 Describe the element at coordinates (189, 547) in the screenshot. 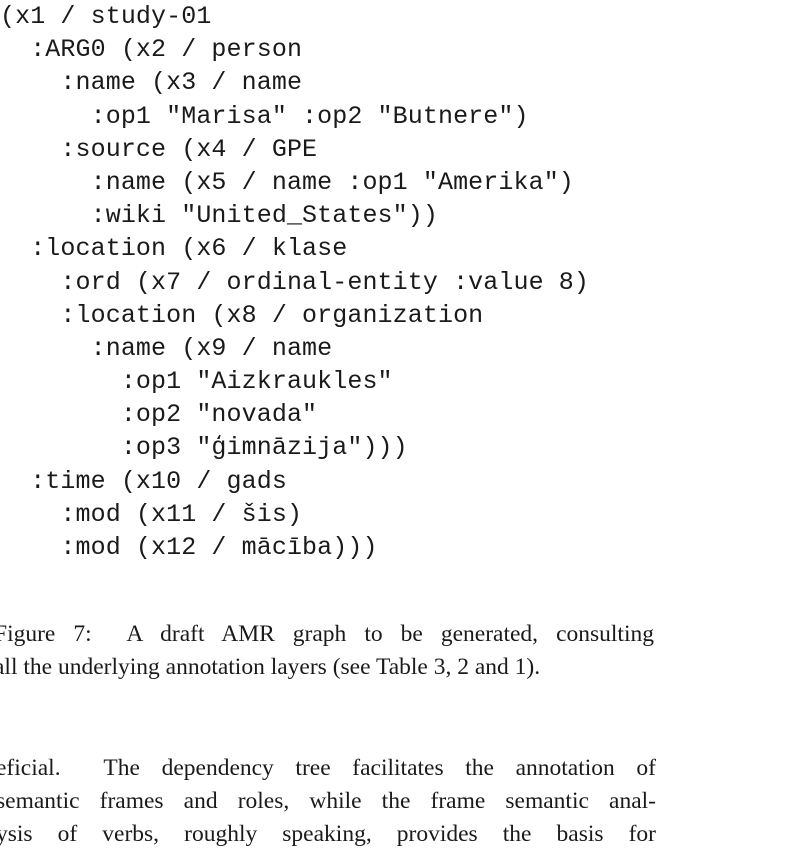

I see `amr-line: :mod (x12 / mācība)))` at that location.